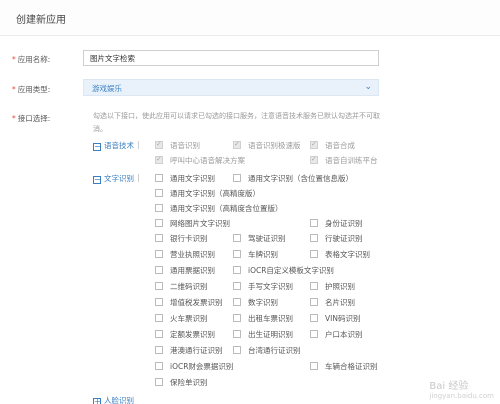 The image size is (500, 404). Describe the element at coordinates (336, 334) in the screenshot. I see `option-ocr: 户口本识别` at that location.